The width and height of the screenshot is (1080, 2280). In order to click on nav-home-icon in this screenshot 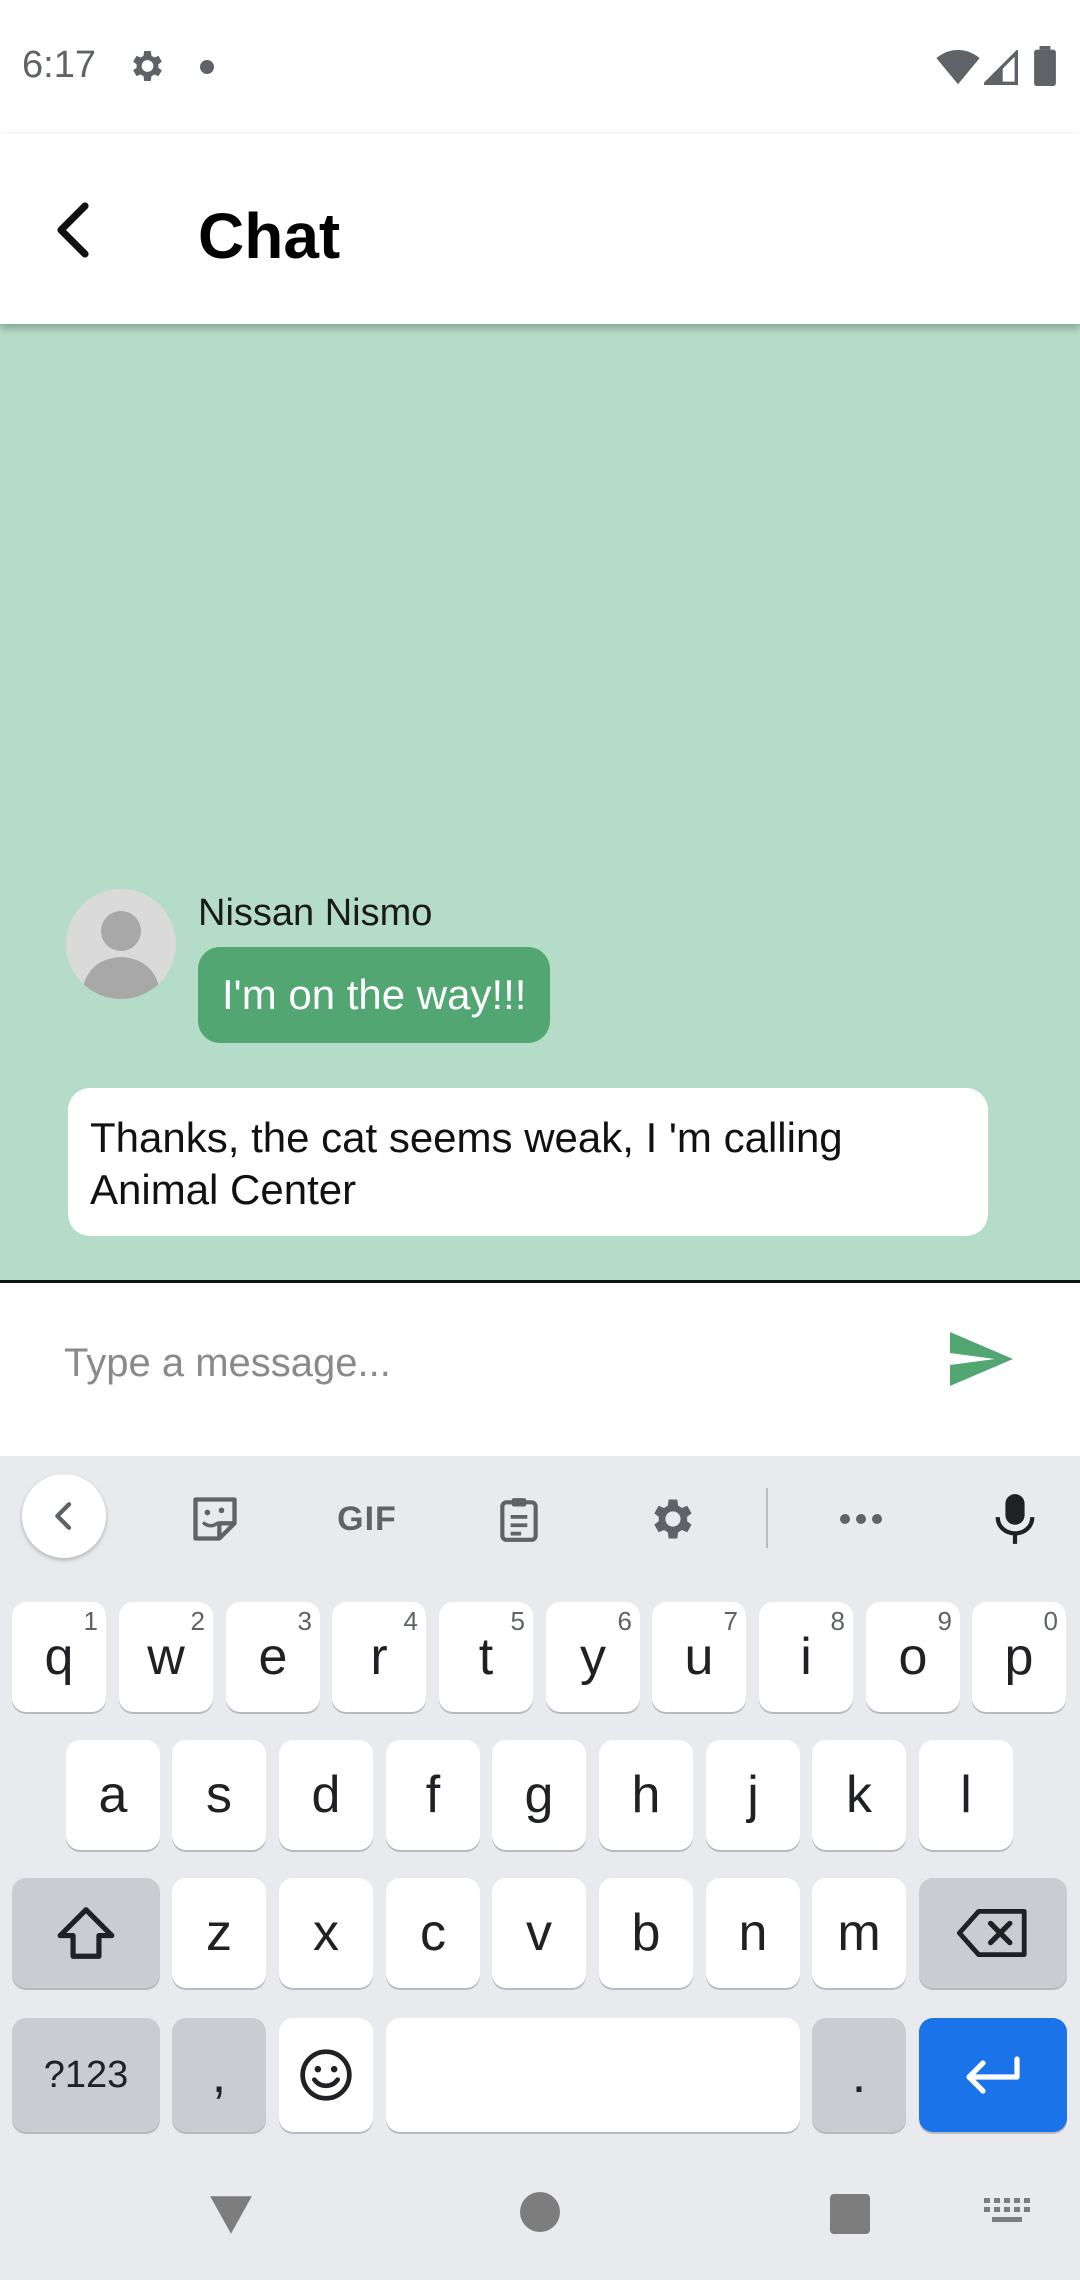, I will do `click(540, 2212)`.